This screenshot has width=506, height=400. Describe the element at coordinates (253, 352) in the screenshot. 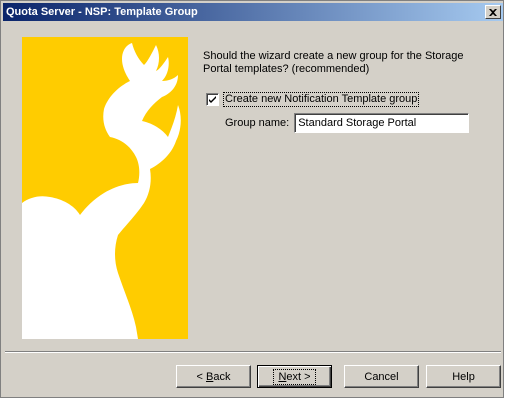

I see `button-separator` at that location.